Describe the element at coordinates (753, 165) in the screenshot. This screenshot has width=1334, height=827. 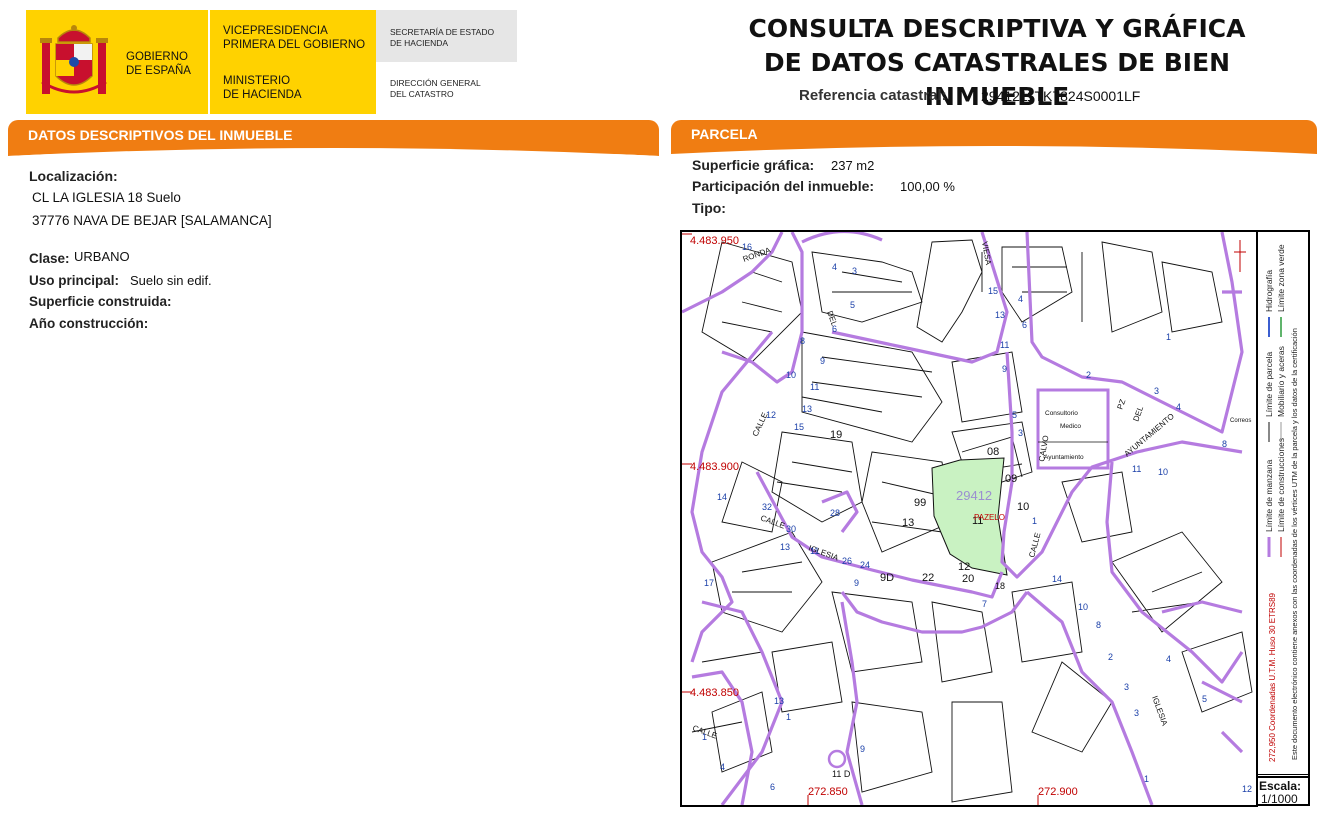
I see `superficie-grafica-label: Superficie gráfica:` at that location.